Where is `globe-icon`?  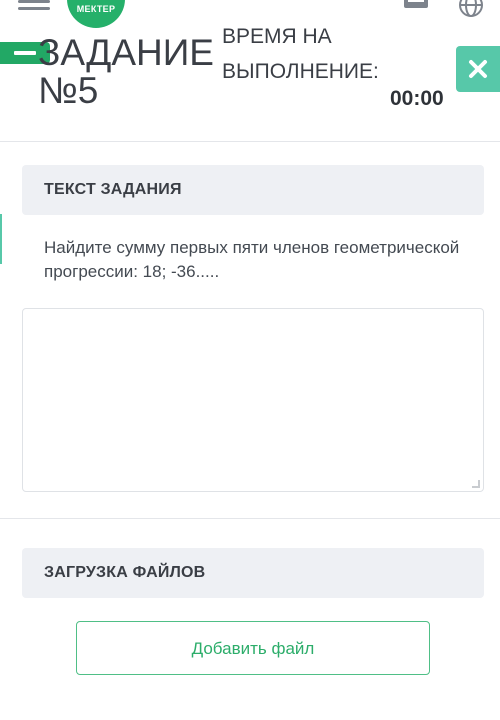 globe-icon is located at coordinates (471, 9).